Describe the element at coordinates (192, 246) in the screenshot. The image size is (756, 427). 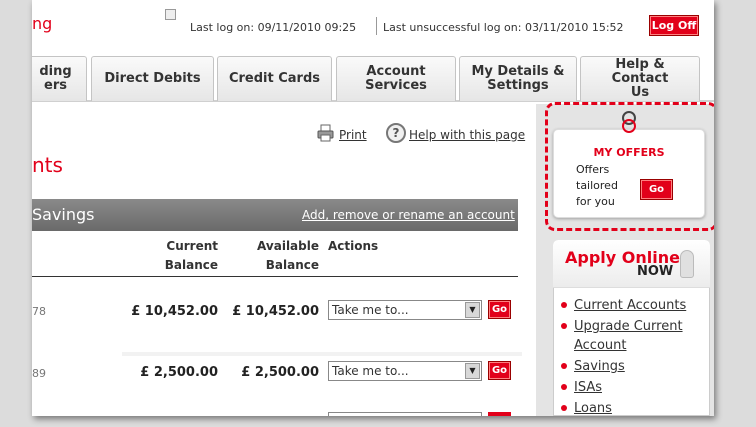
I see `header-text: Current` at that location.